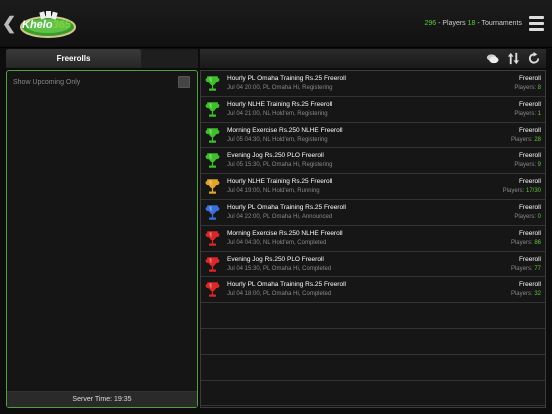  Describe the element at coordinates (279, 268) in the screenshot. I see `tournament-details: Jul 04 15:30, PL Omaha Hi, Completed` at that location.